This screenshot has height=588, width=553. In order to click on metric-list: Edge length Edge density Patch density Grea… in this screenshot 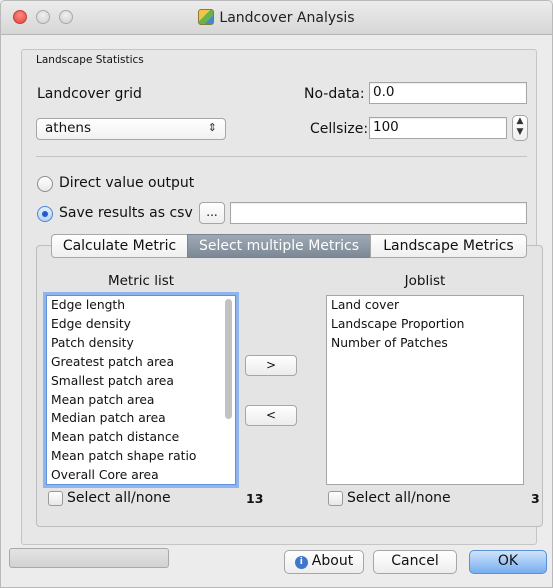, I will do `click(141, 390)`.